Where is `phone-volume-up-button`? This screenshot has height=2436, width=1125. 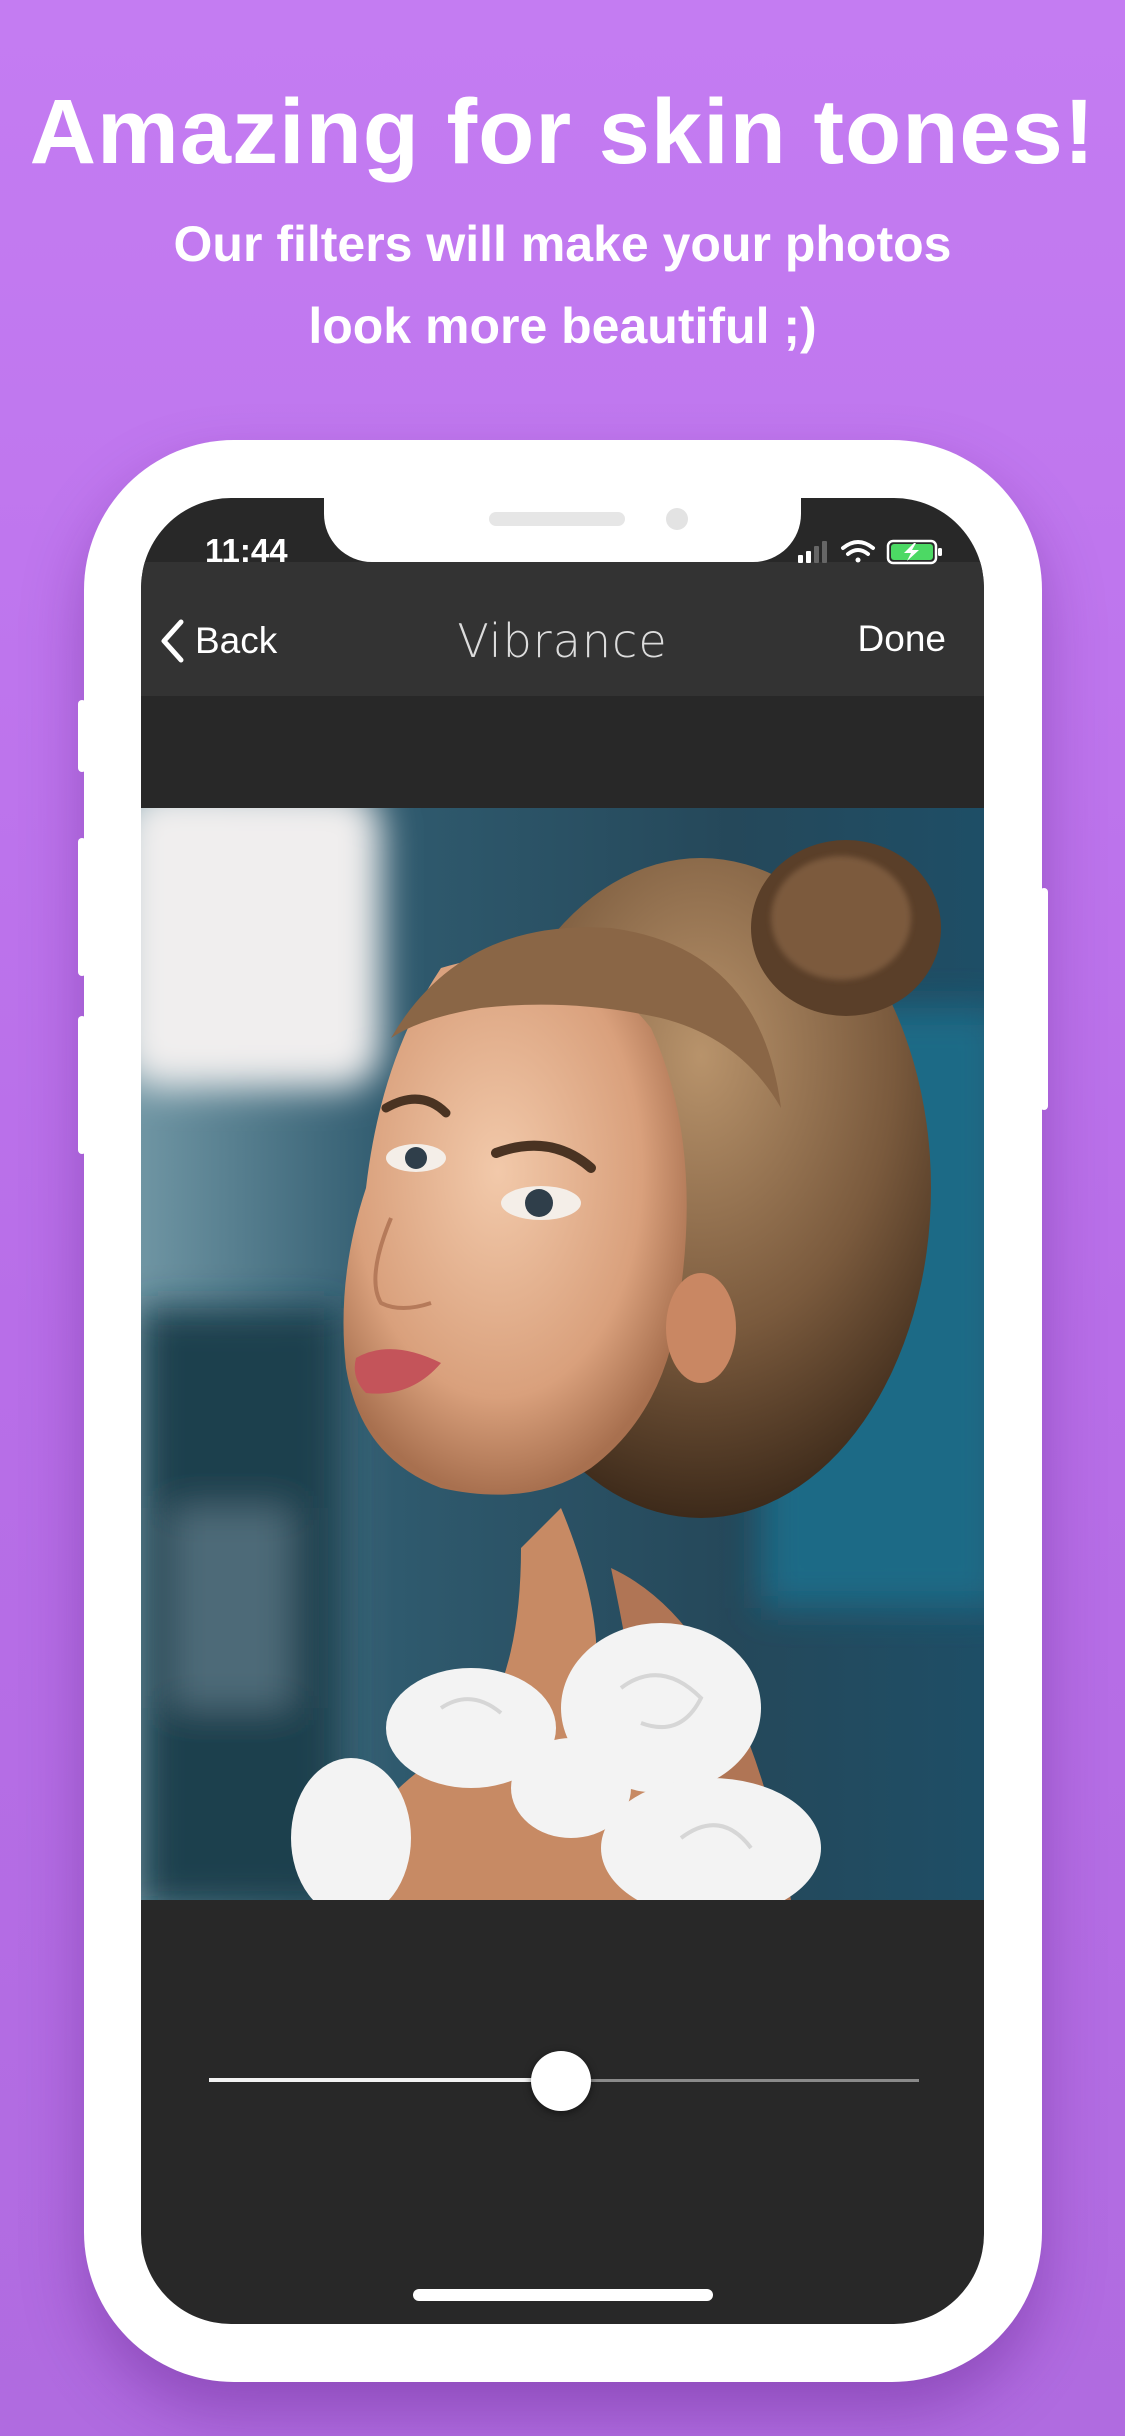
phone-volume-up-button is located at coordinates (82, 907).